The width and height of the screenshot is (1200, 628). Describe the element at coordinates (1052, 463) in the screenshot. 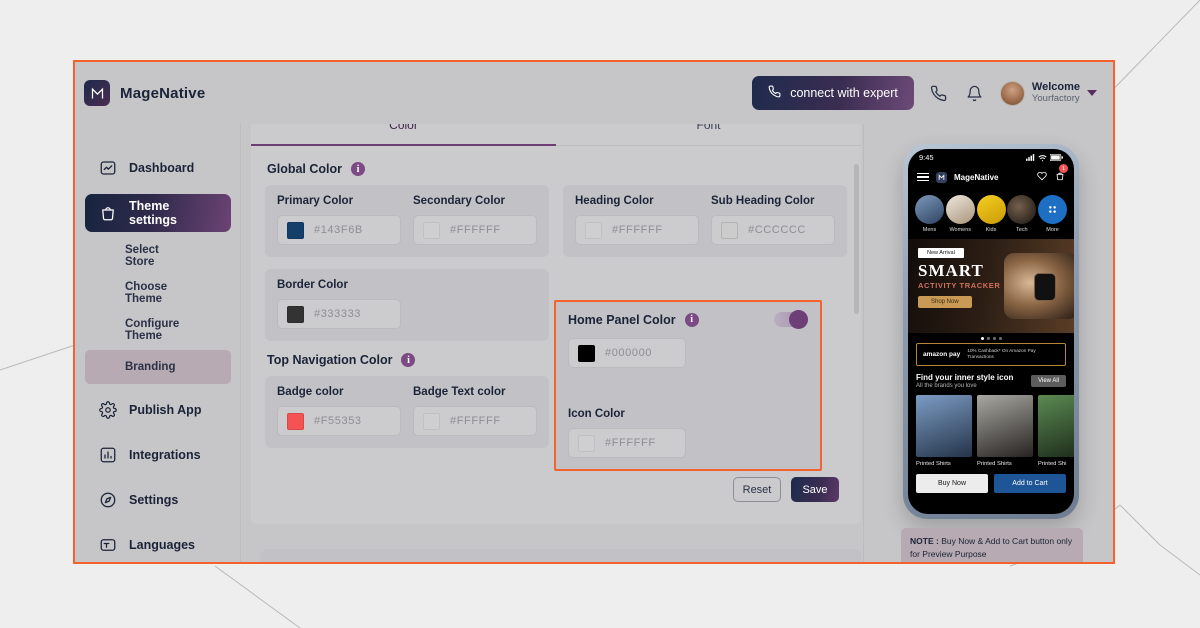

I see `product-title: Printed Shi` at that location.